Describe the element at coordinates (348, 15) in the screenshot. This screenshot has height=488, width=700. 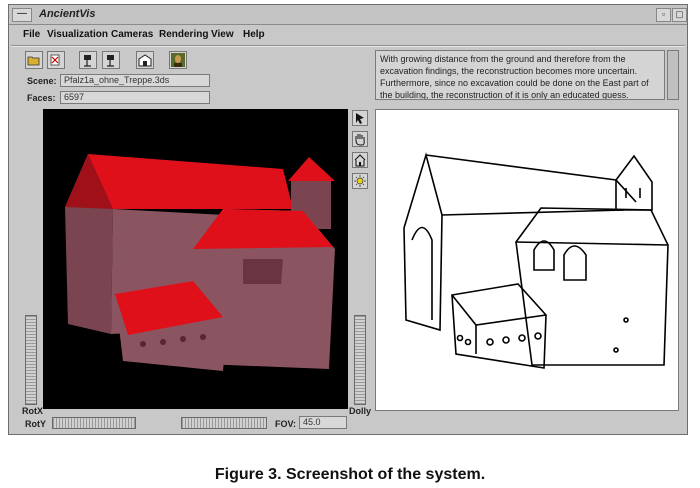
I see `title-bar: — AncientVis ▫ ▢` at that location.